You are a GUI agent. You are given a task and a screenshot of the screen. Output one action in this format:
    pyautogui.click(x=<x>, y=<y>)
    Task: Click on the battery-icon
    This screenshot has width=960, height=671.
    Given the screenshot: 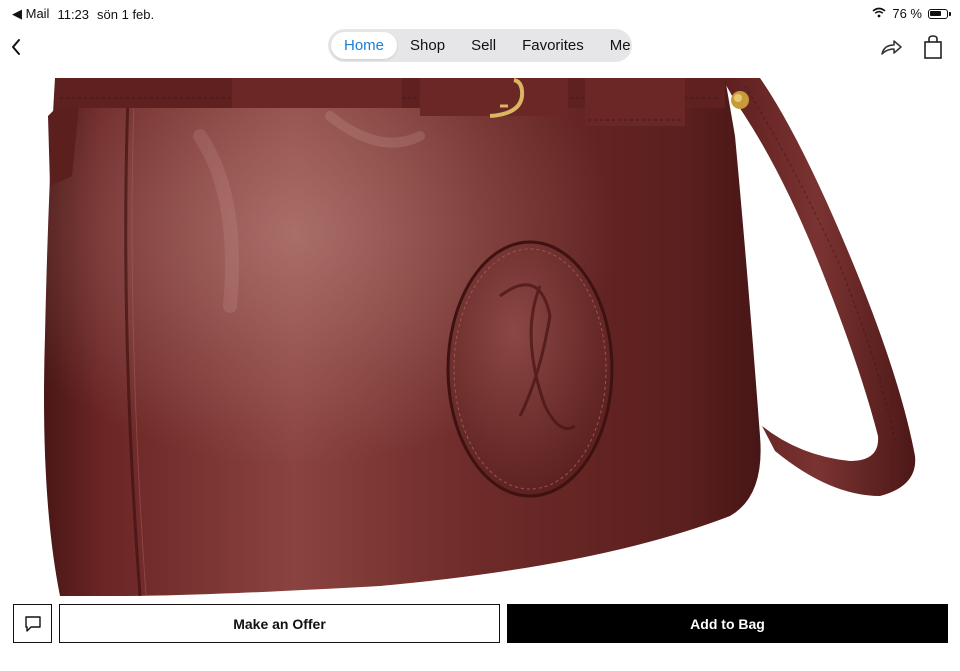 What is the action you would take?
    pyautogui.click(x=939, y=13)
    